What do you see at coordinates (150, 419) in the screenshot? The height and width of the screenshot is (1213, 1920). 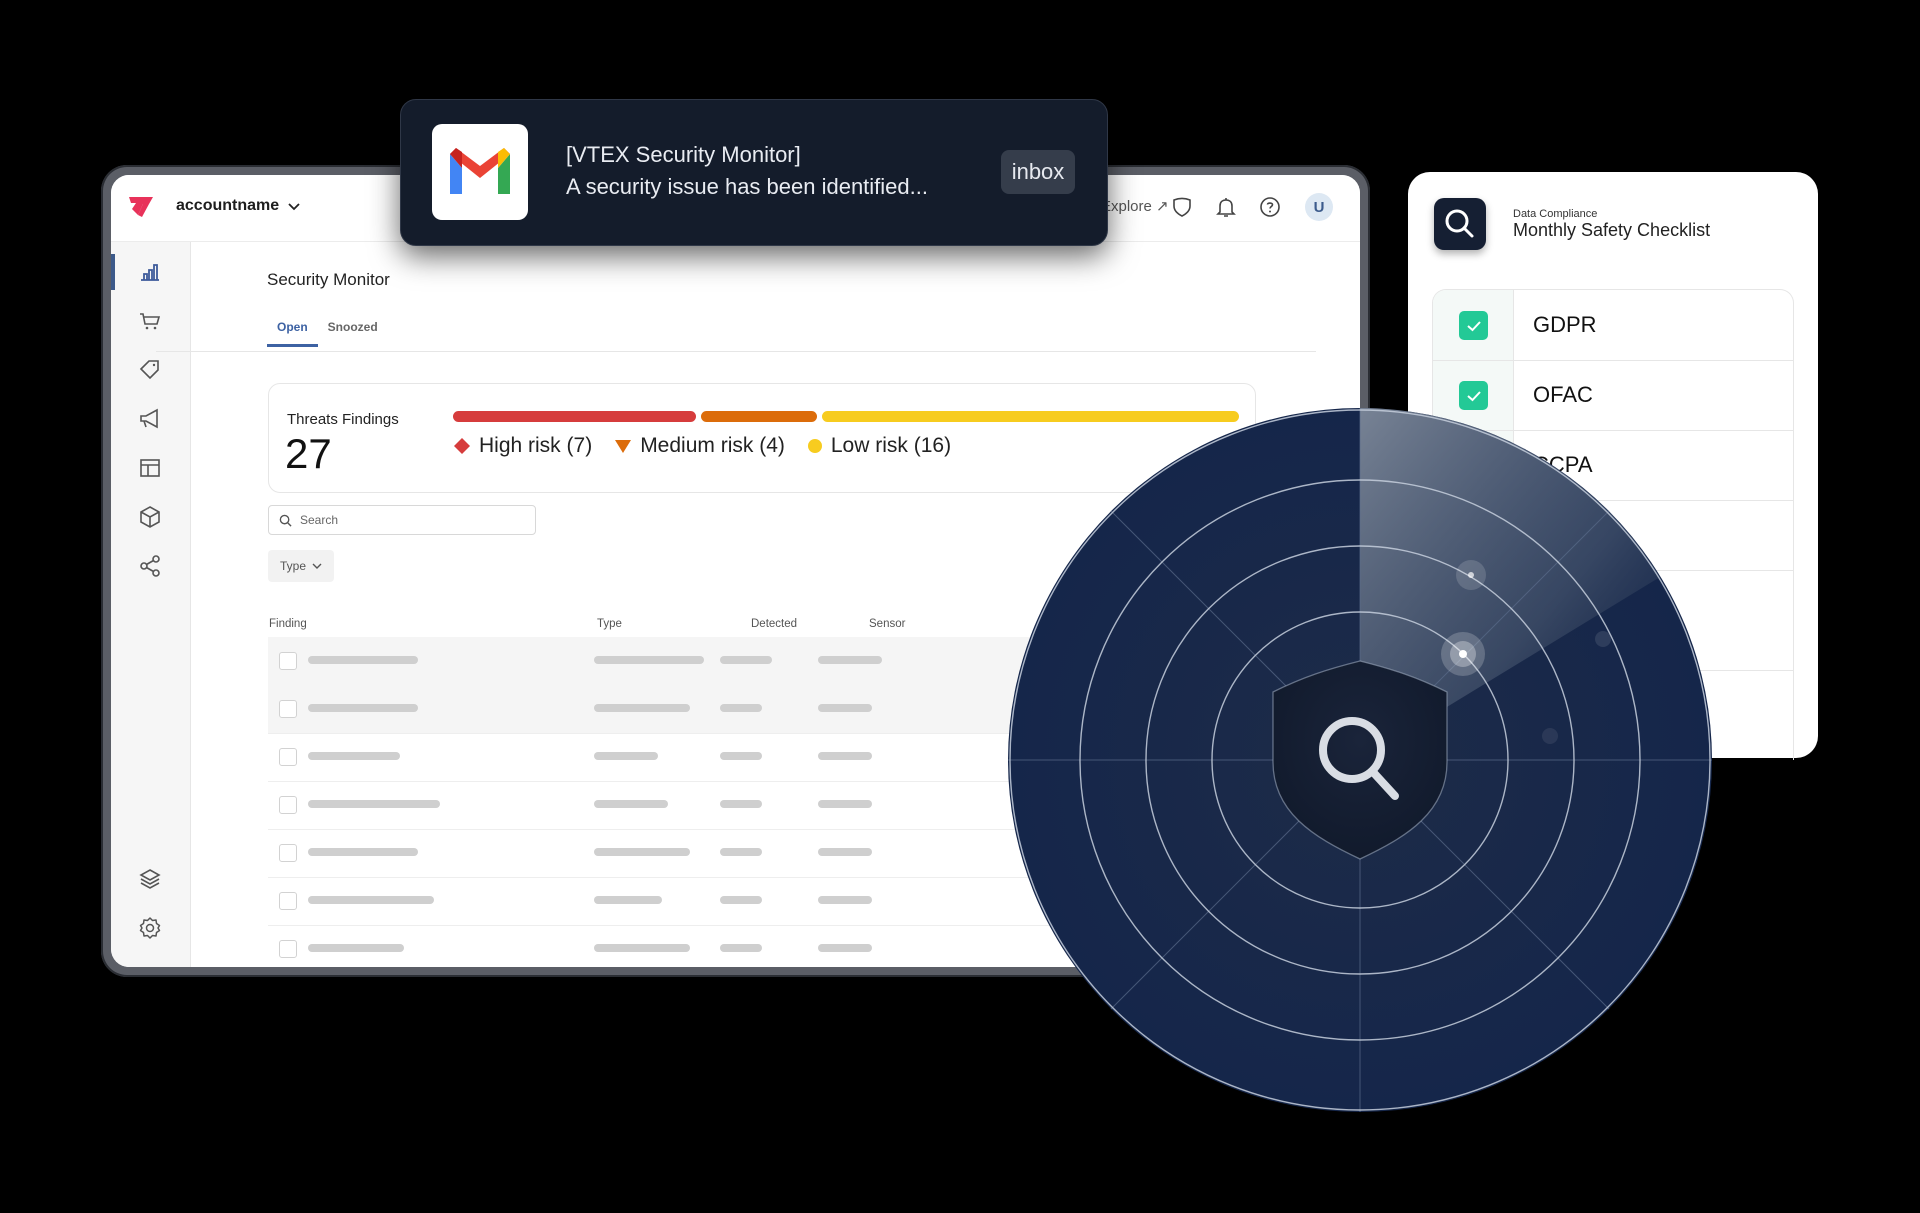 I see `megaphone-icon` at bounding box center [150, 419].